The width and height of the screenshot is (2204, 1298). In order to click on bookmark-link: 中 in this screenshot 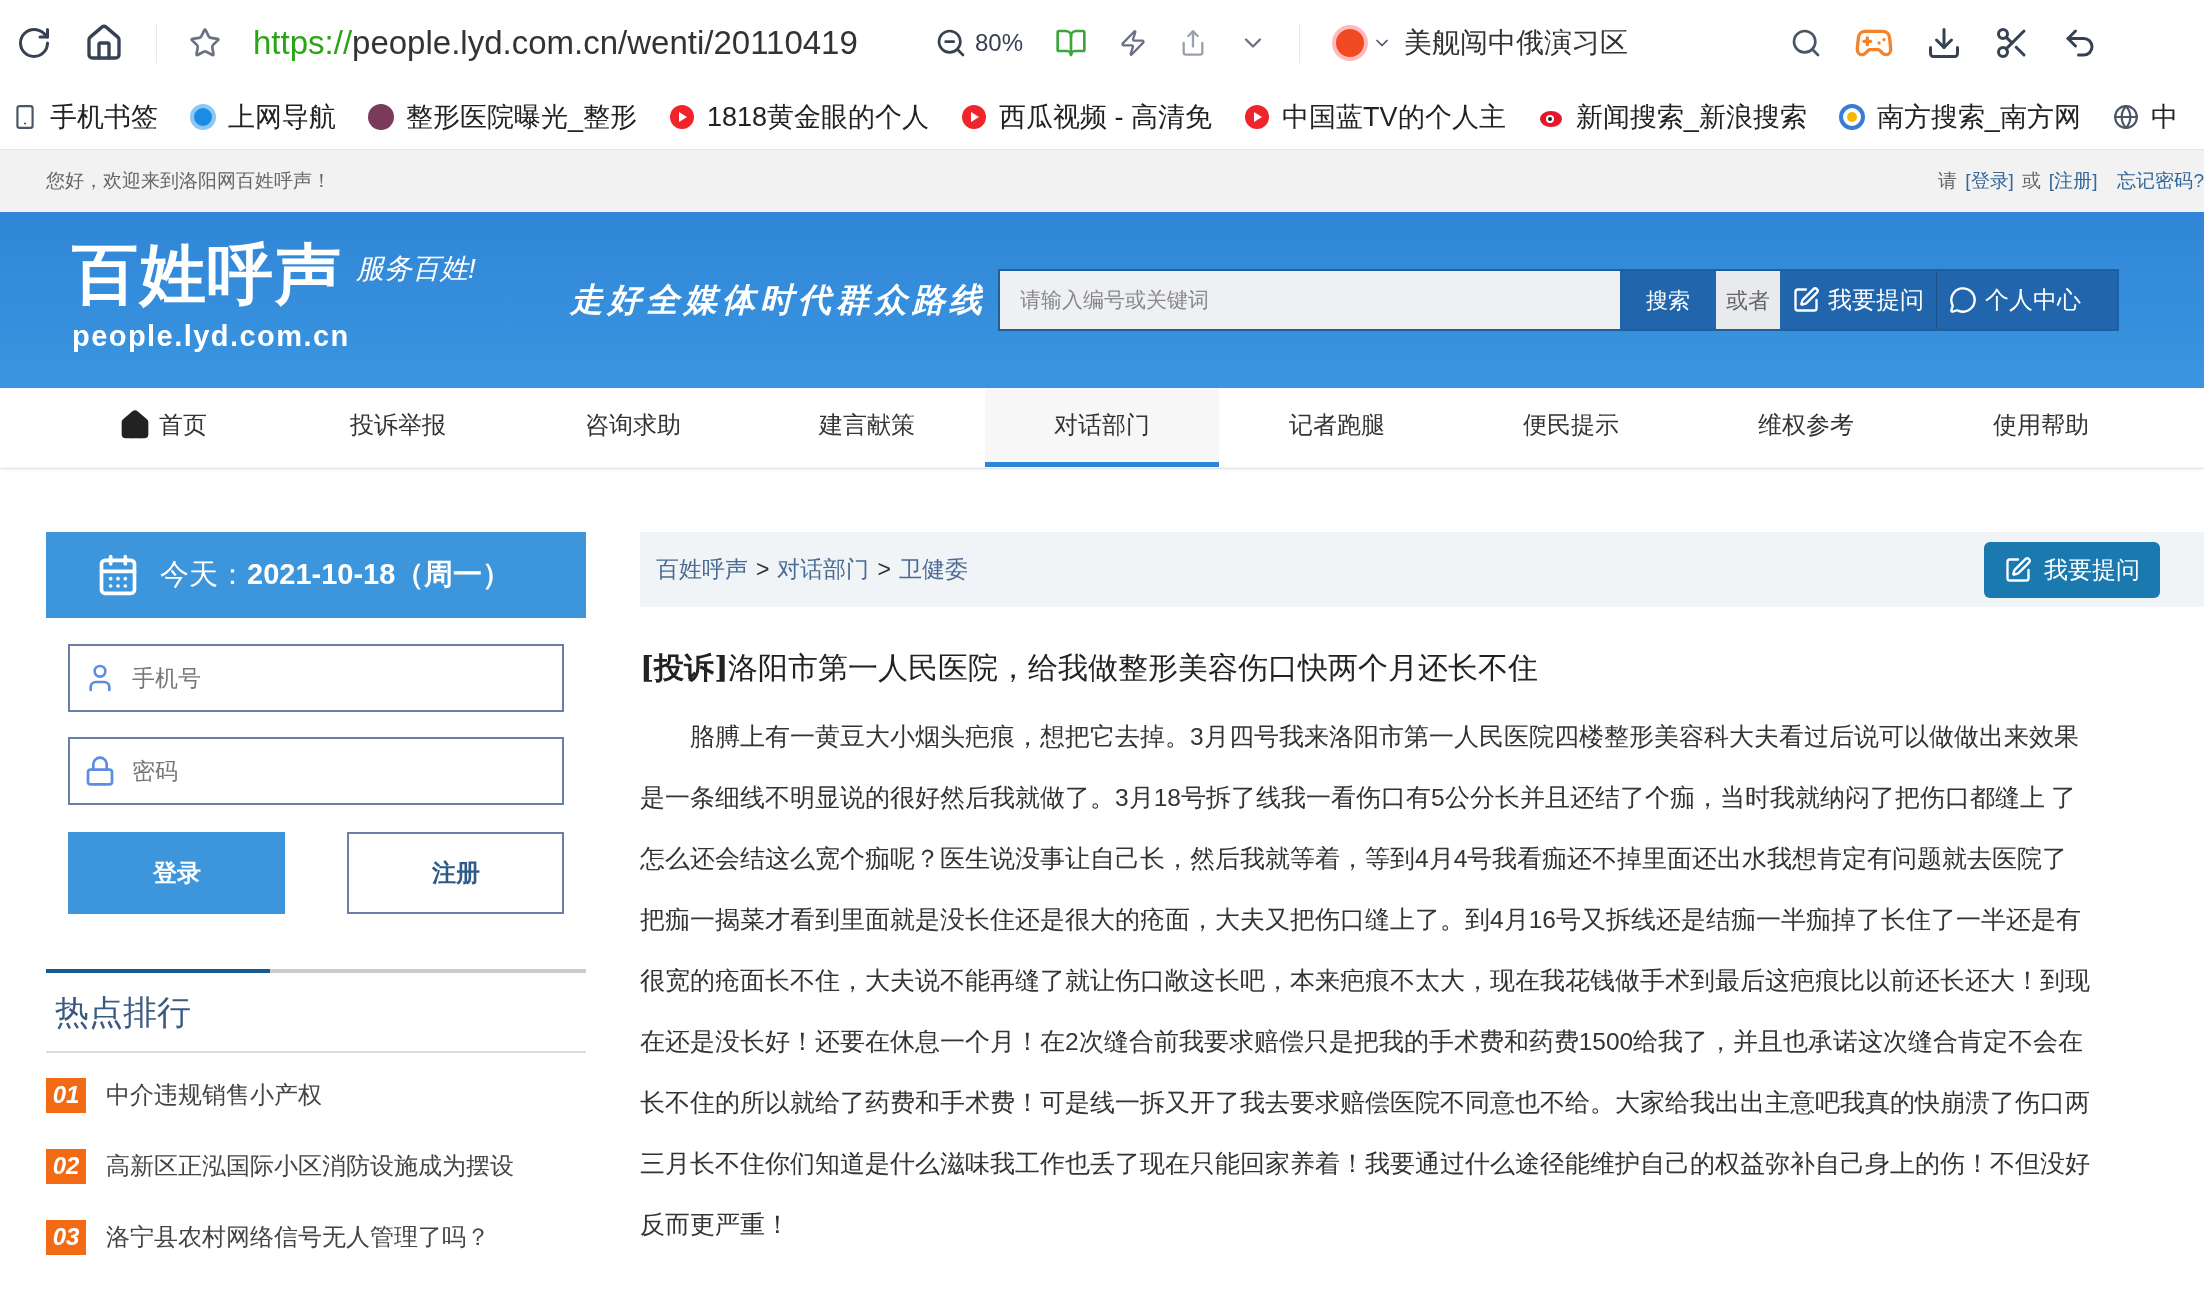, I will do `click(2164, 117)`.